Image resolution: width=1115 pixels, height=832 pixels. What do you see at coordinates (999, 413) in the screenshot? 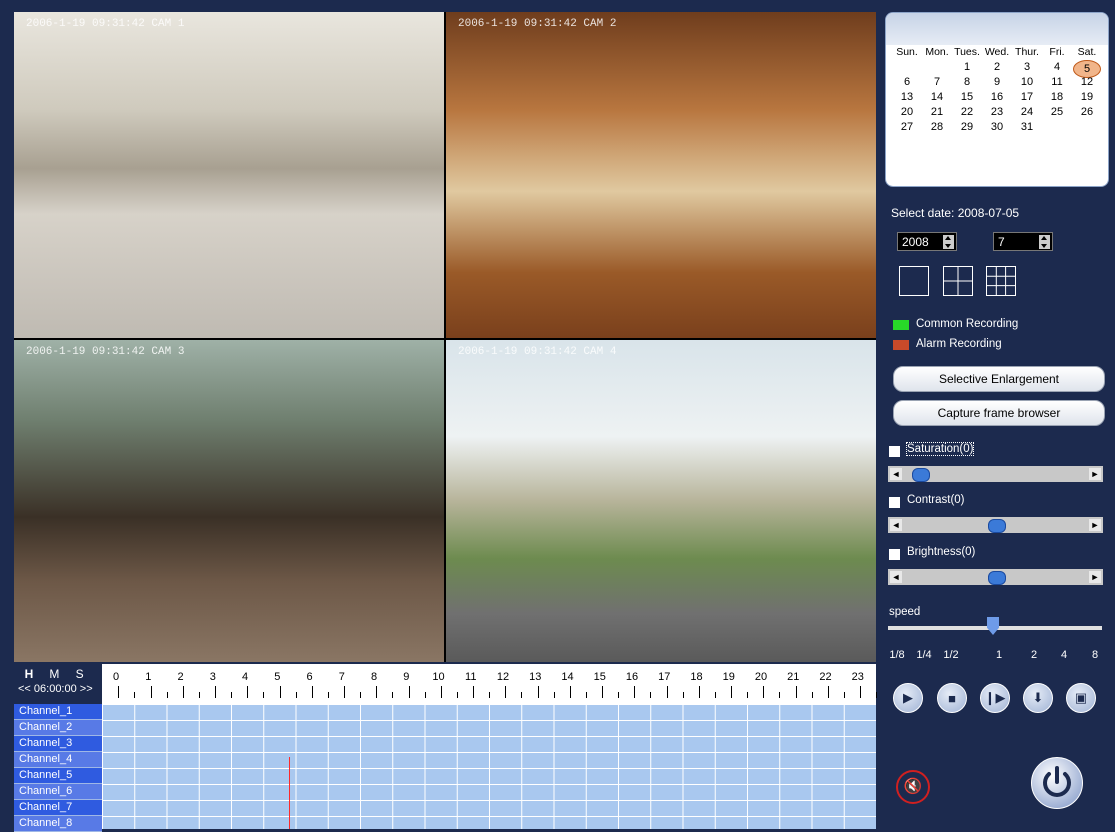
I see `capture-frame-browser-button: Capture frame browser` at bounding box center [999, 413].